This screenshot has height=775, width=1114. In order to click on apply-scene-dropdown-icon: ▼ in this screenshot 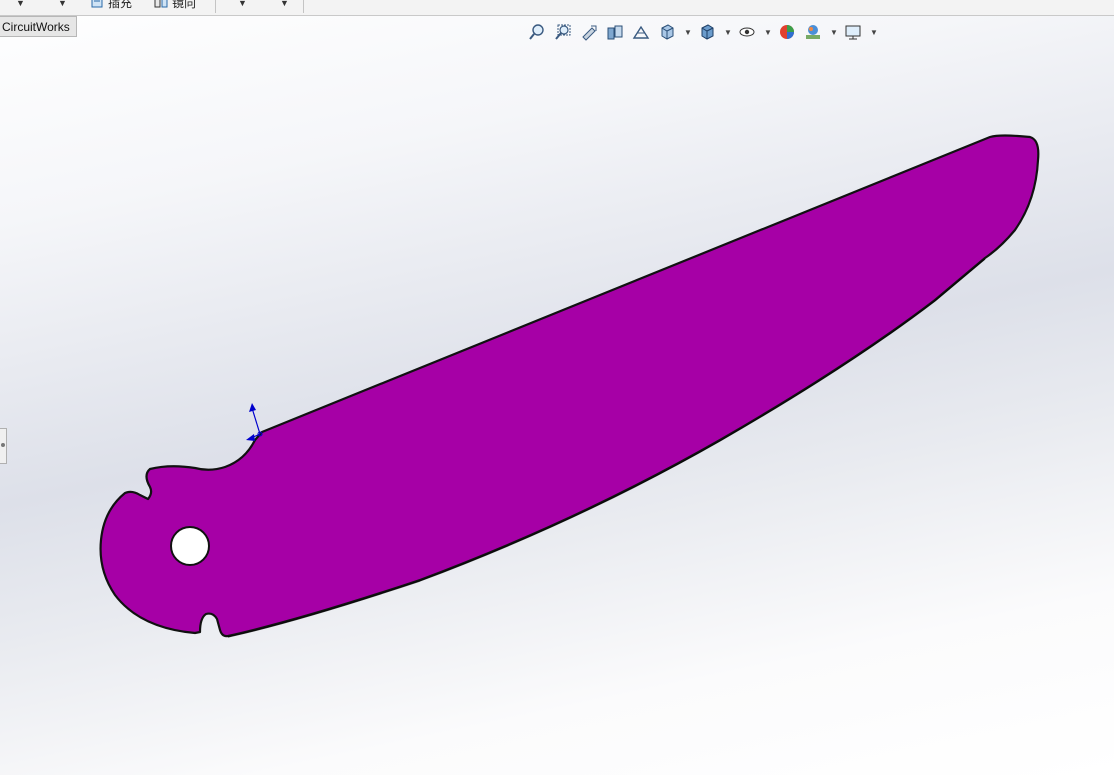, I will do `click(834, 32)`.